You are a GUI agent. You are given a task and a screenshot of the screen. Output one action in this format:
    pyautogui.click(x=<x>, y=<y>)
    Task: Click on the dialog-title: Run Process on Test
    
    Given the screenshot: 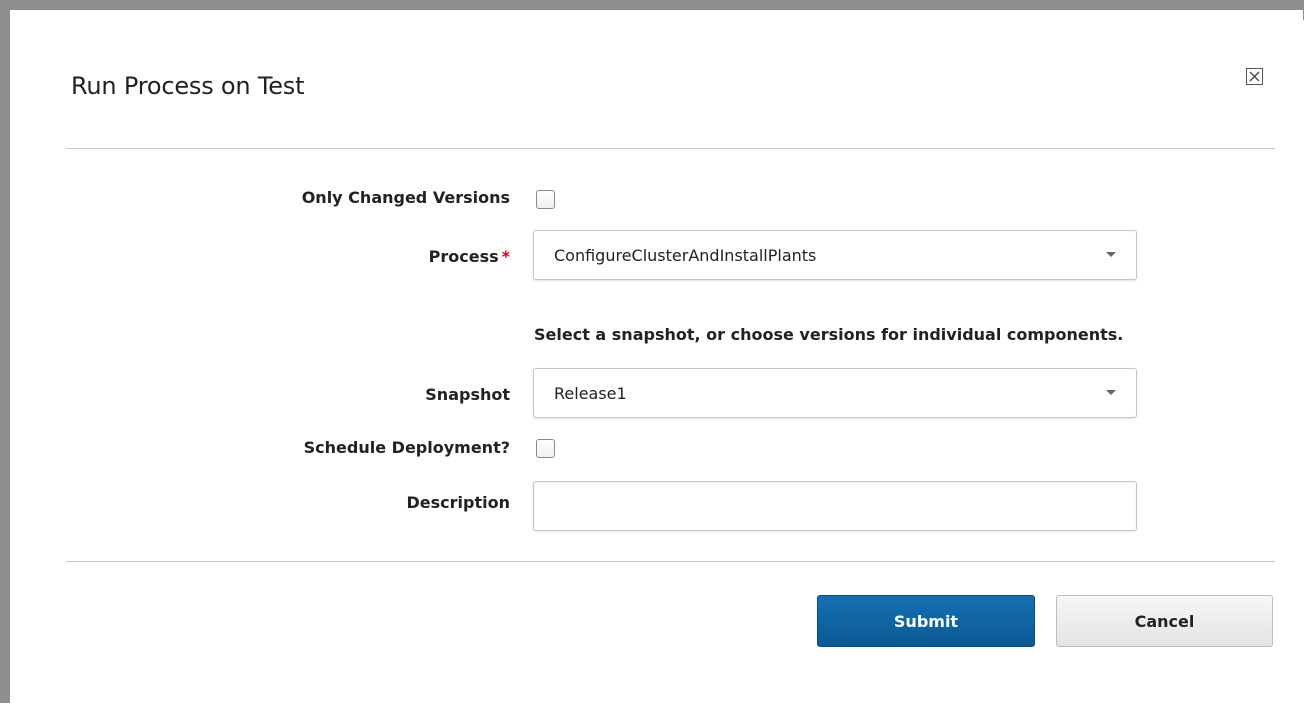 What is the action you would take?
    pyautogui.click(x=188, y=86)
    